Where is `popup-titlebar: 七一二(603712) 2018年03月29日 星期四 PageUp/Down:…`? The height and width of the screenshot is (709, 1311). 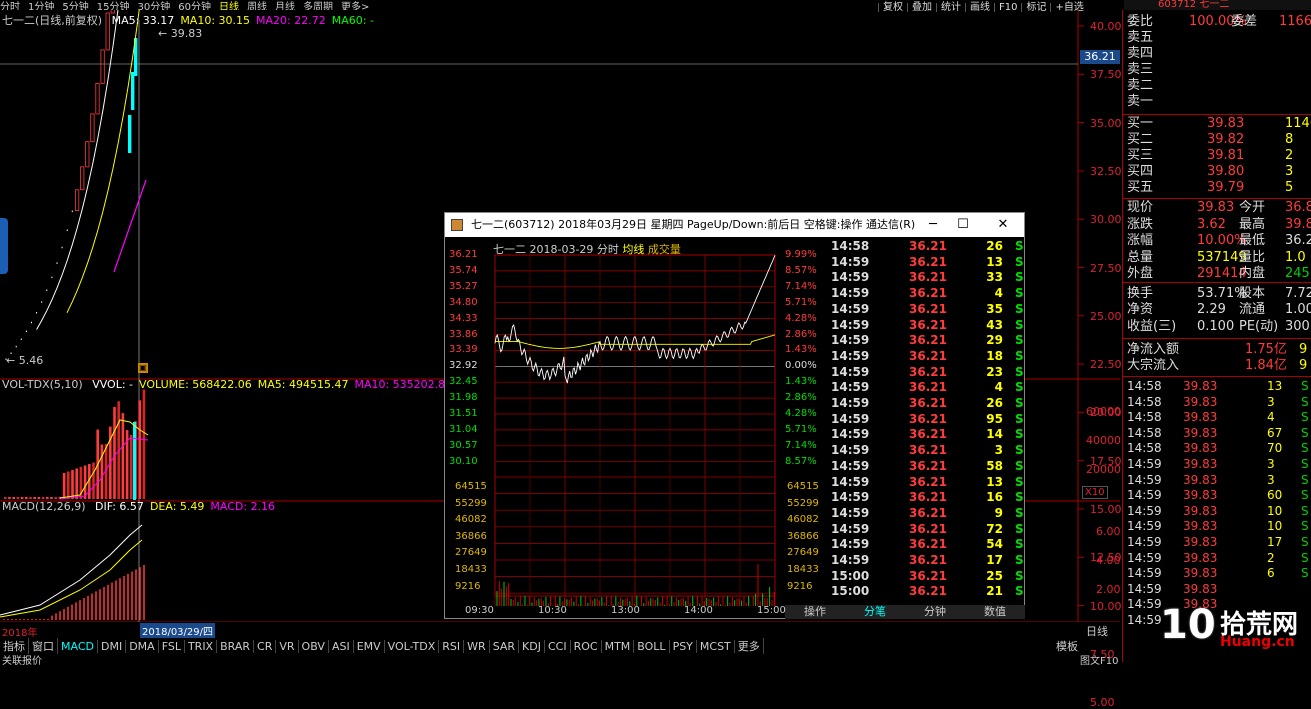 popup-titlebar: 七一二(603712) 2018年03月29日 星期四 PageUp/Down:… is located at coordinates (734, 225).